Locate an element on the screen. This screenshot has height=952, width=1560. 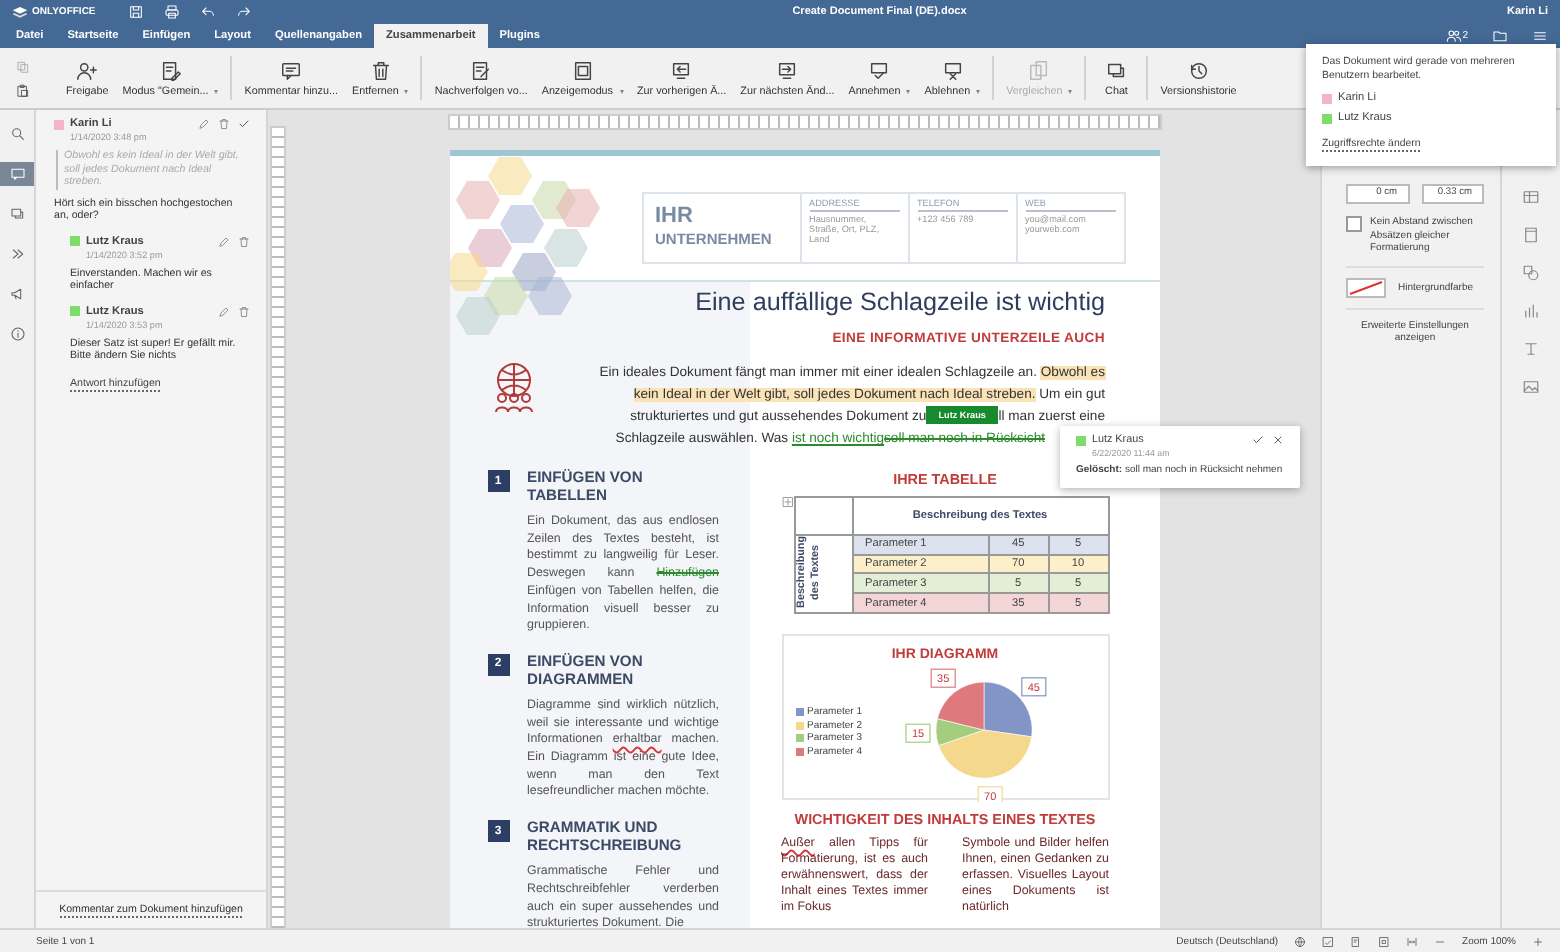
fit-page-icon is located at coordinates (1384, 941).